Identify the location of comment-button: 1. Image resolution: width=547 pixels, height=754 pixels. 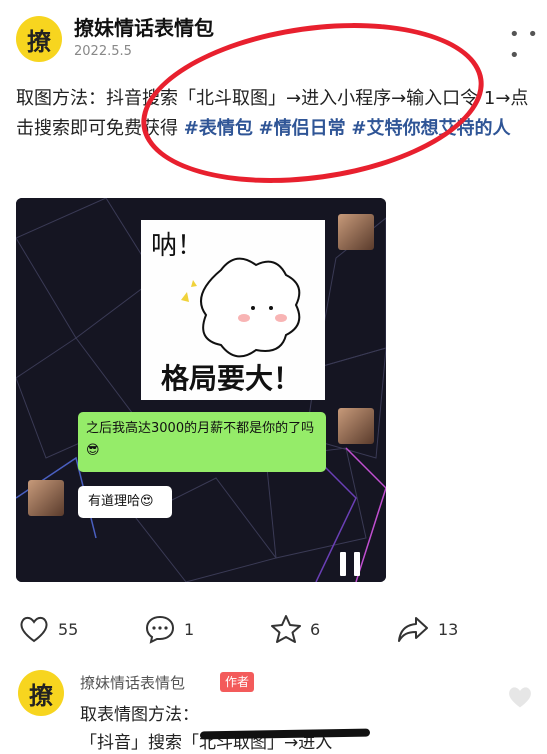
(169, 629).